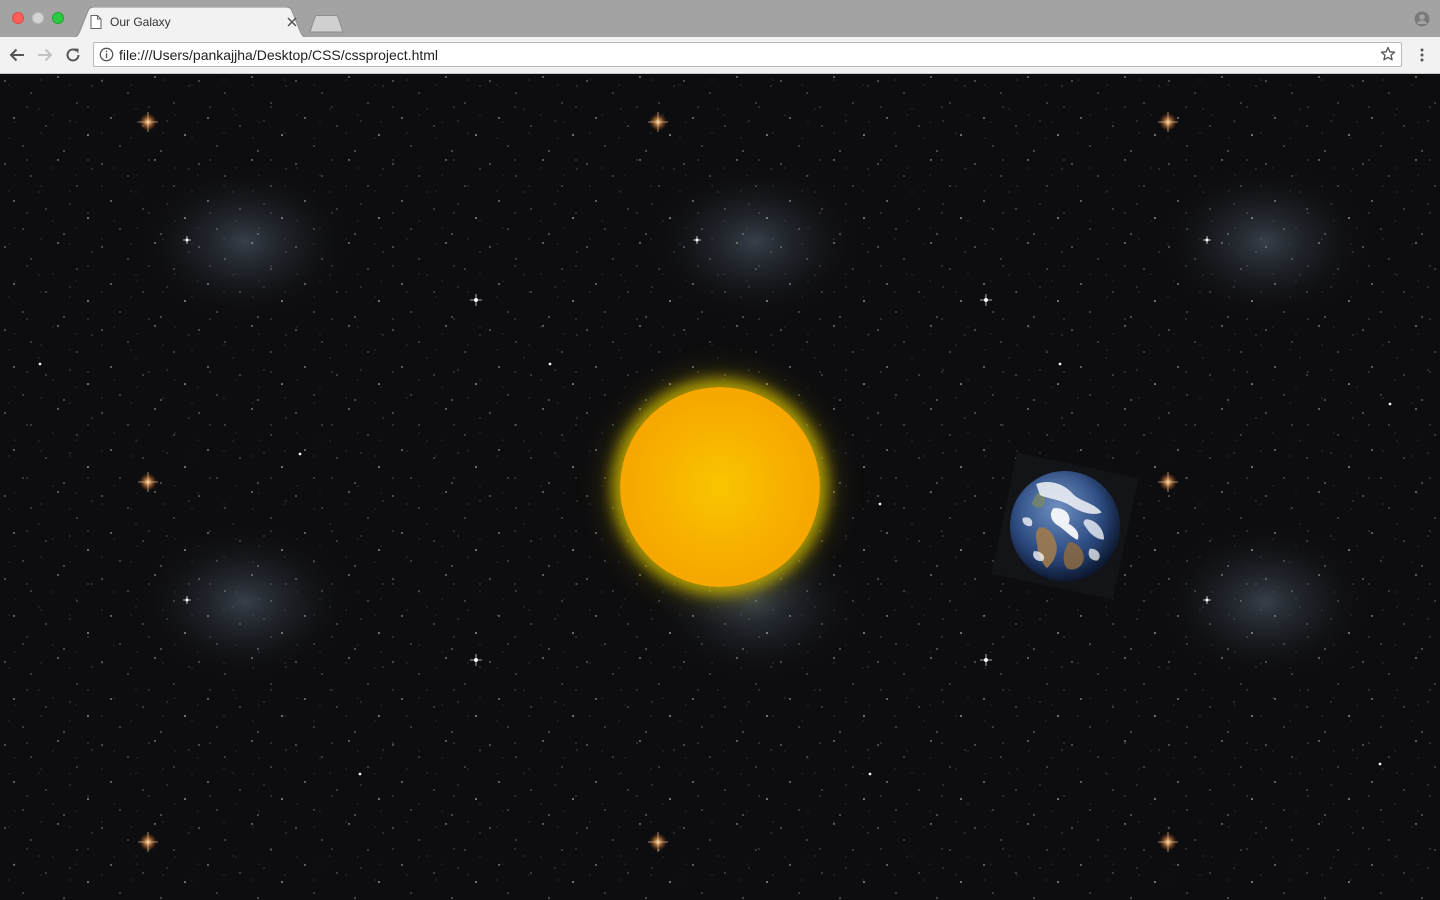  I want to click on close-icon, so click(292, 22).